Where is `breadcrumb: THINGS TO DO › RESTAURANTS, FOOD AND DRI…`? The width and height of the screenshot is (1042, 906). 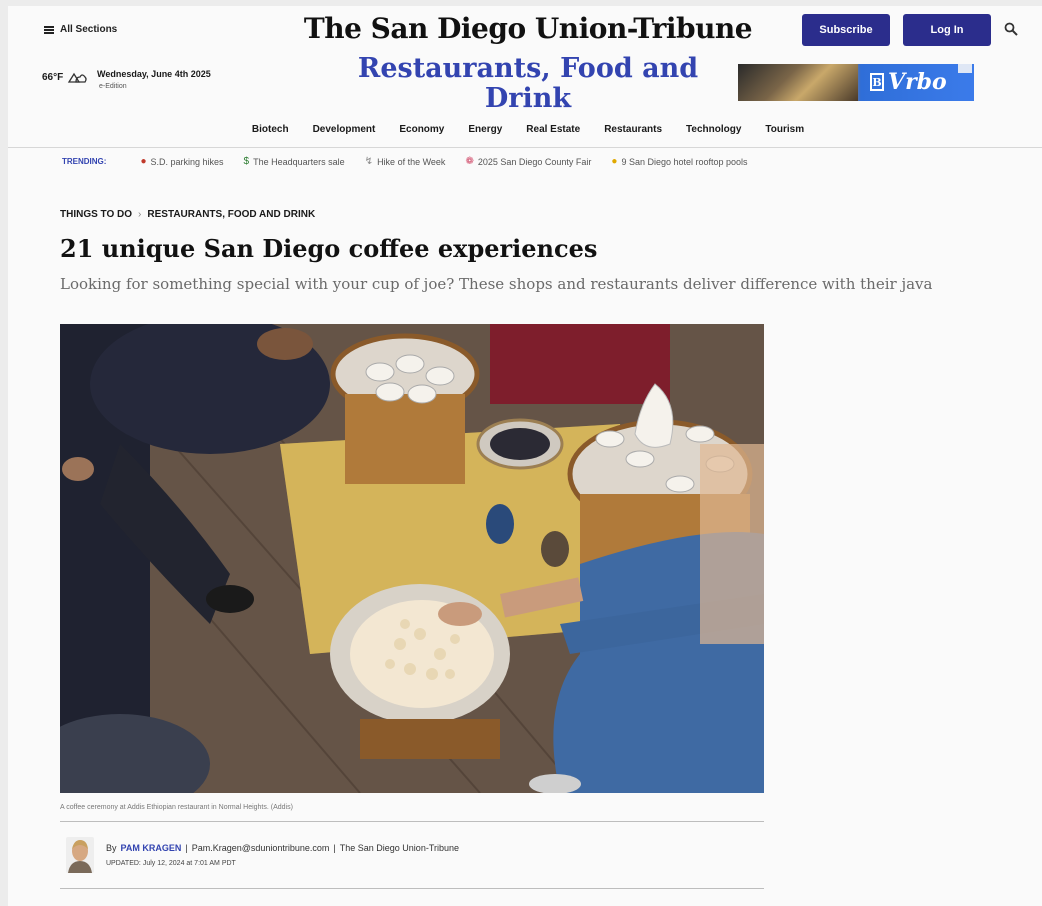 breadcrumb: THINGS TO DO › RESTAURANTS, FOOD AND DRI… is located at coordinates (187, 214).